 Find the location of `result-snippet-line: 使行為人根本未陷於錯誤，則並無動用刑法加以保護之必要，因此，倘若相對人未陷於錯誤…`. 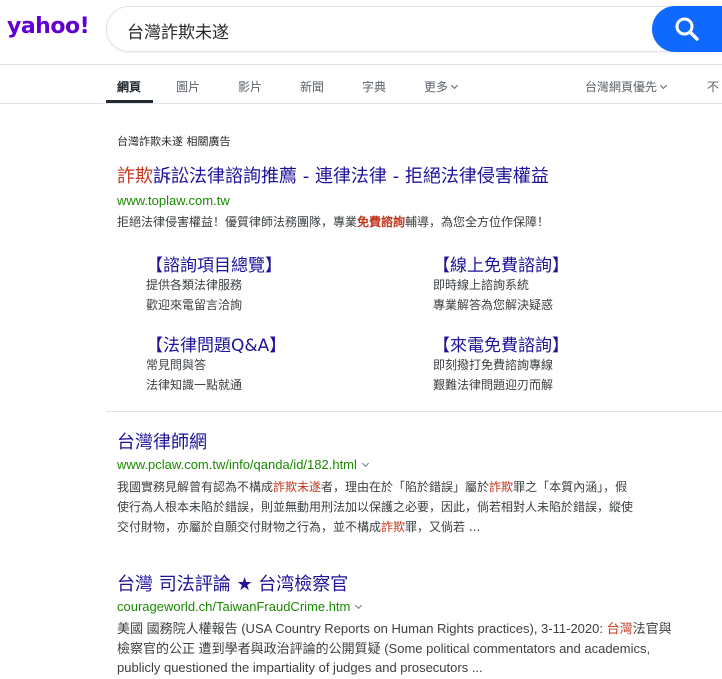

result-snippet-line: 使行為人根本未陷於錯誤，則並無動用刑法加以保護之必要，因此，倘若相對人未陷於錯誤… is located at coordinates (375, 507).